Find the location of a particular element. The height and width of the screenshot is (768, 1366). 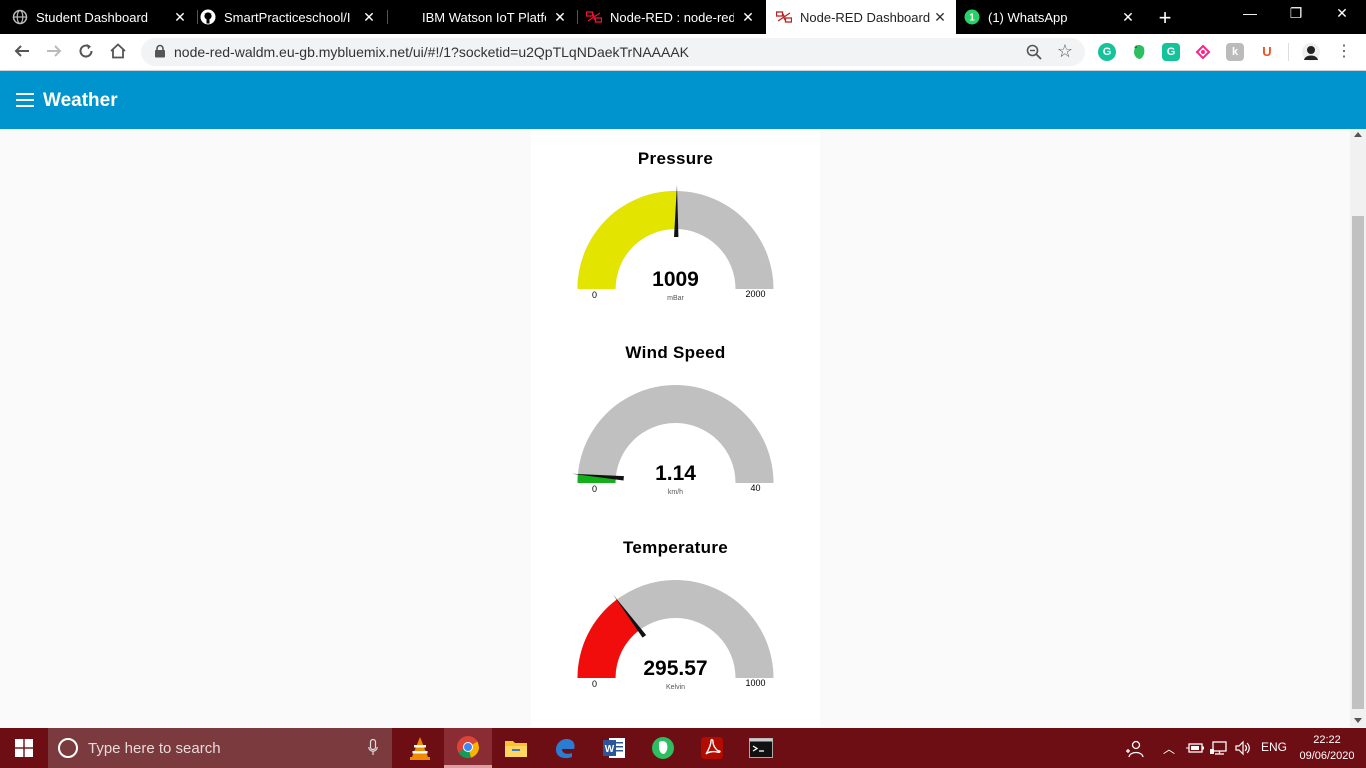

page-scrollbar is located at coordinates (1358, 428).